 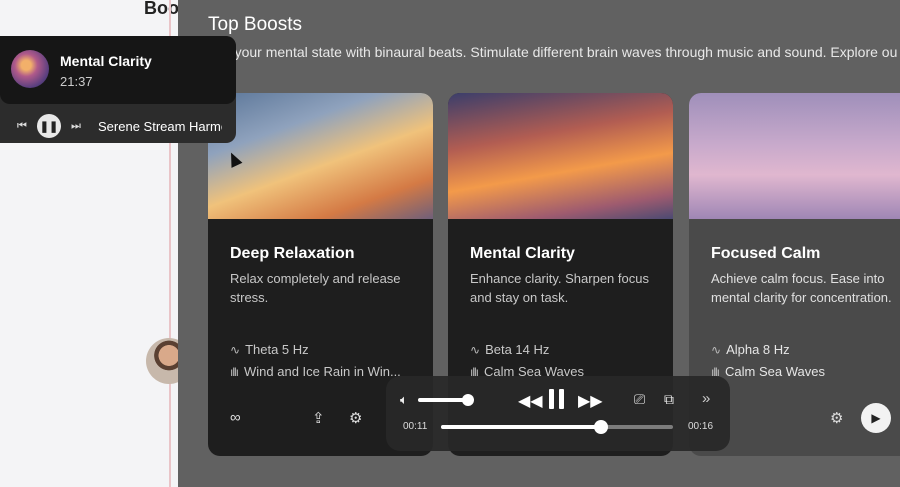 I want to click on video-controls, so click(x=558, y=413).